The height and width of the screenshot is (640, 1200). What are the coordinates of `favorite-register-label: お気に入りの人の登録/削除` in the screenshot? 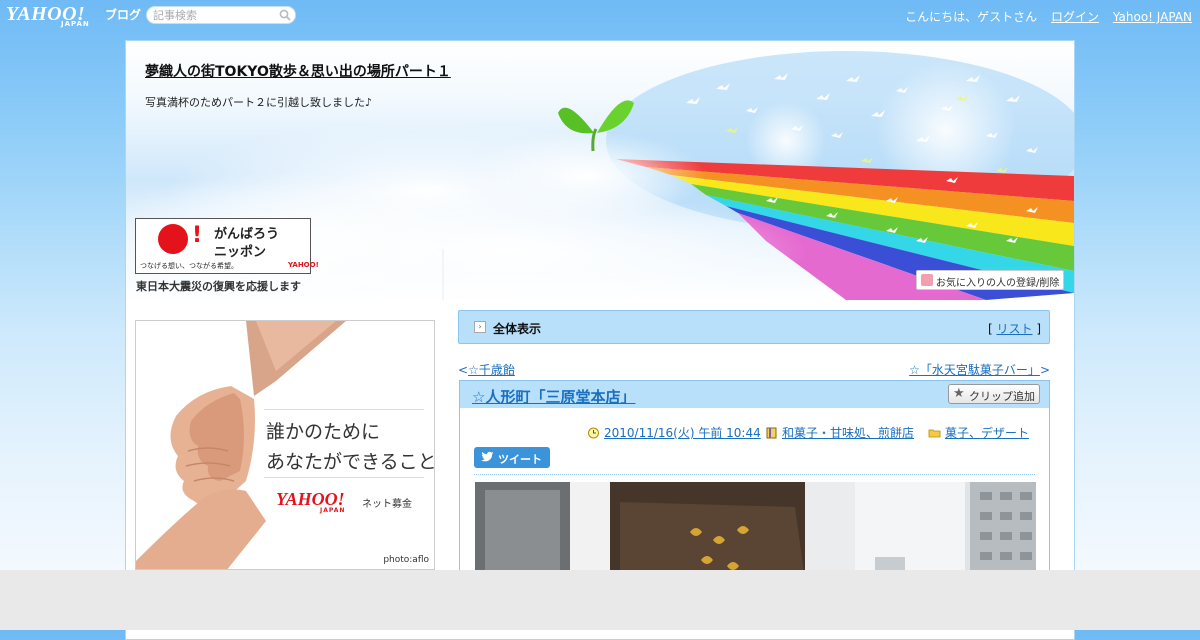 It's located at (998, 283).